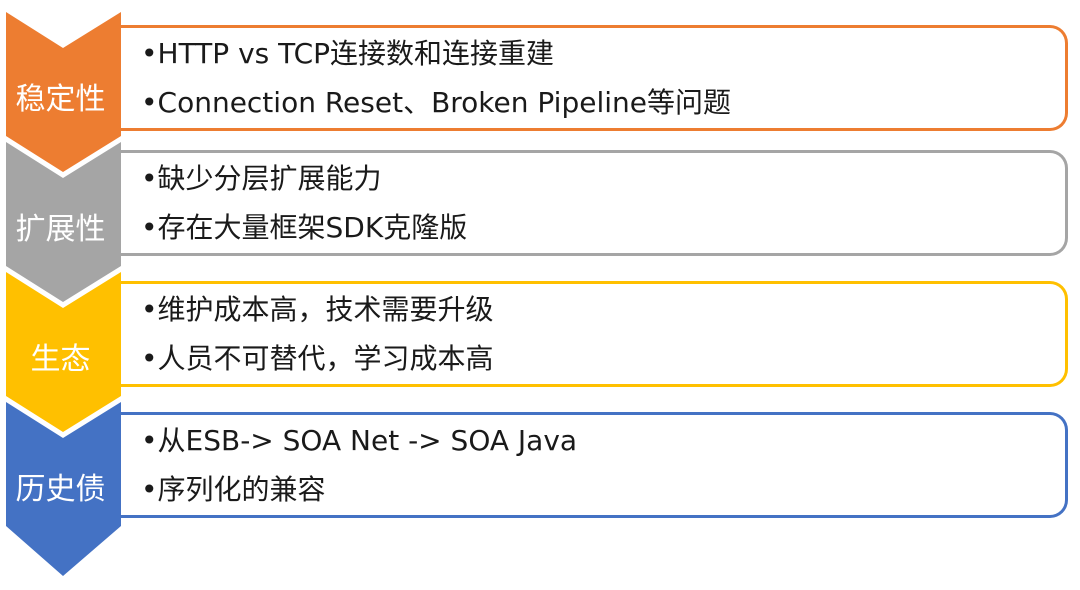  I want to click on ecosystem-bullet-1: •维护成本高，技术需要升级, so click(317, 309).